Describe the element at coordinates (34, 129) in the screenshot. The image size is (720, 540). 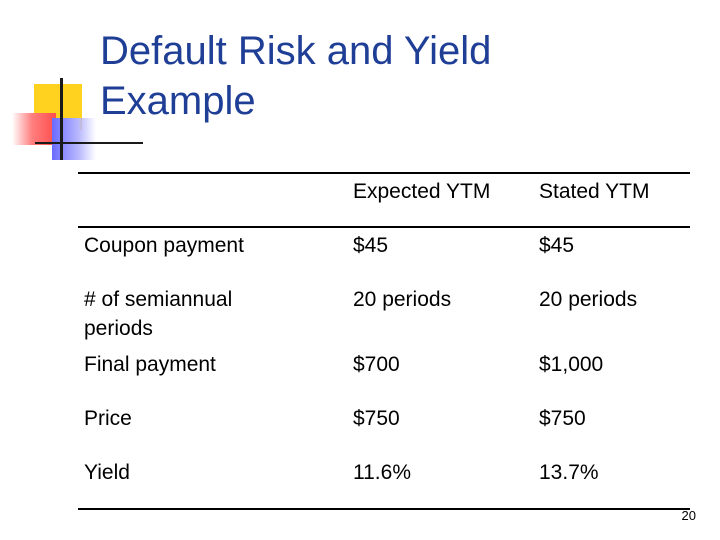
I see `decorative-red-bar` at that location.